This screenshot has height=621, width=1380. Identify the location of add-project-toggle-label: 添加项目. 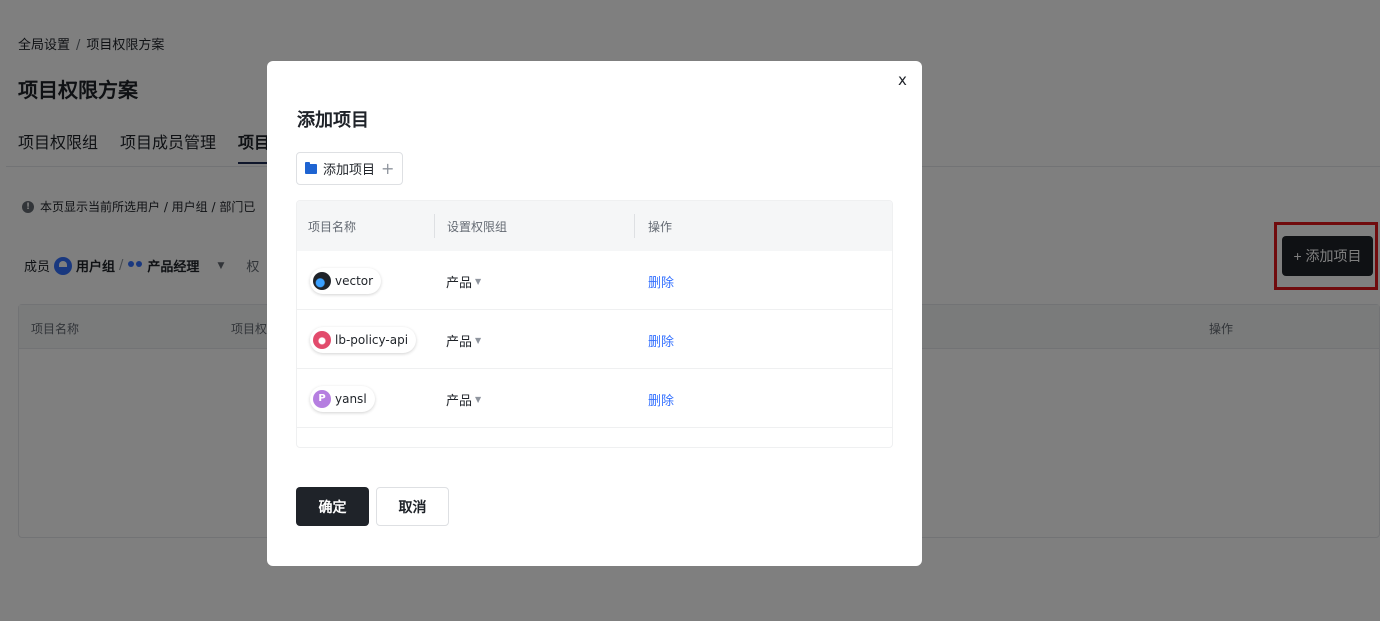
(349, 170).